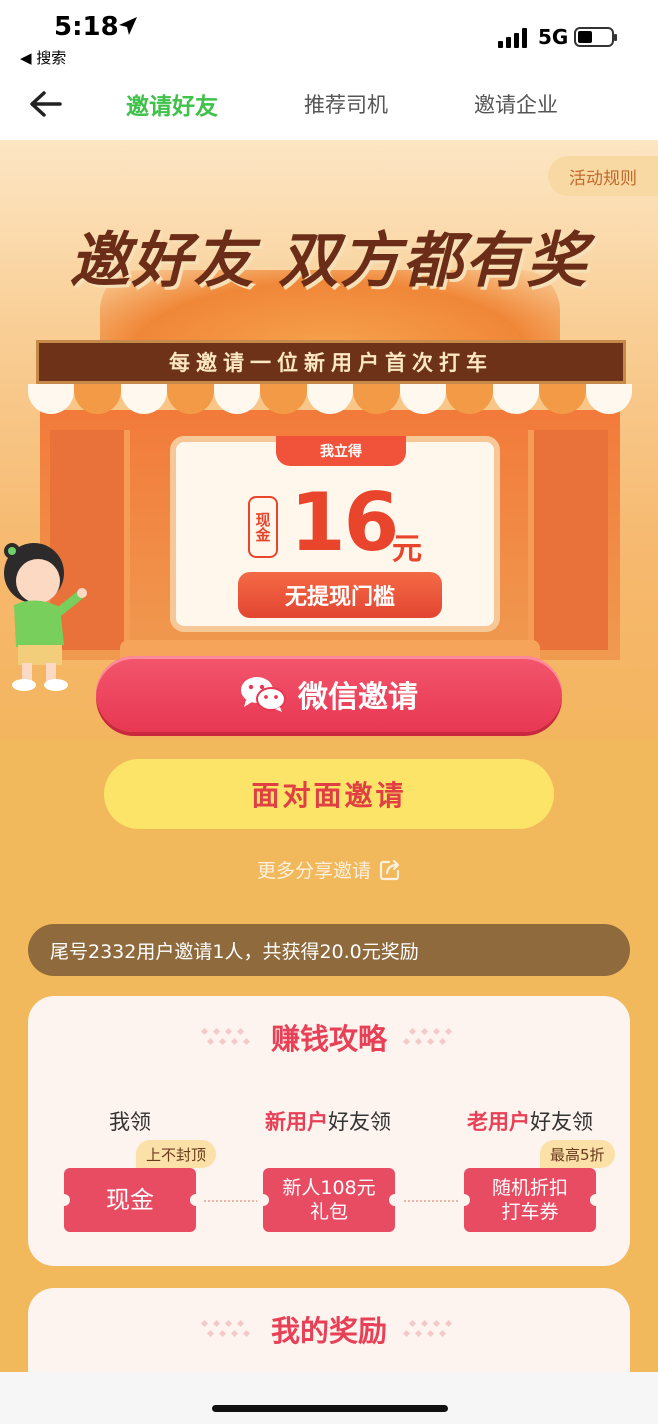 The height and width of the screenshot is (1424, 658). Describe the element at coordinates (329, 1200) in the screenshot. I see `ticket-new-user-gift: 新人108元 礼包` at that location.